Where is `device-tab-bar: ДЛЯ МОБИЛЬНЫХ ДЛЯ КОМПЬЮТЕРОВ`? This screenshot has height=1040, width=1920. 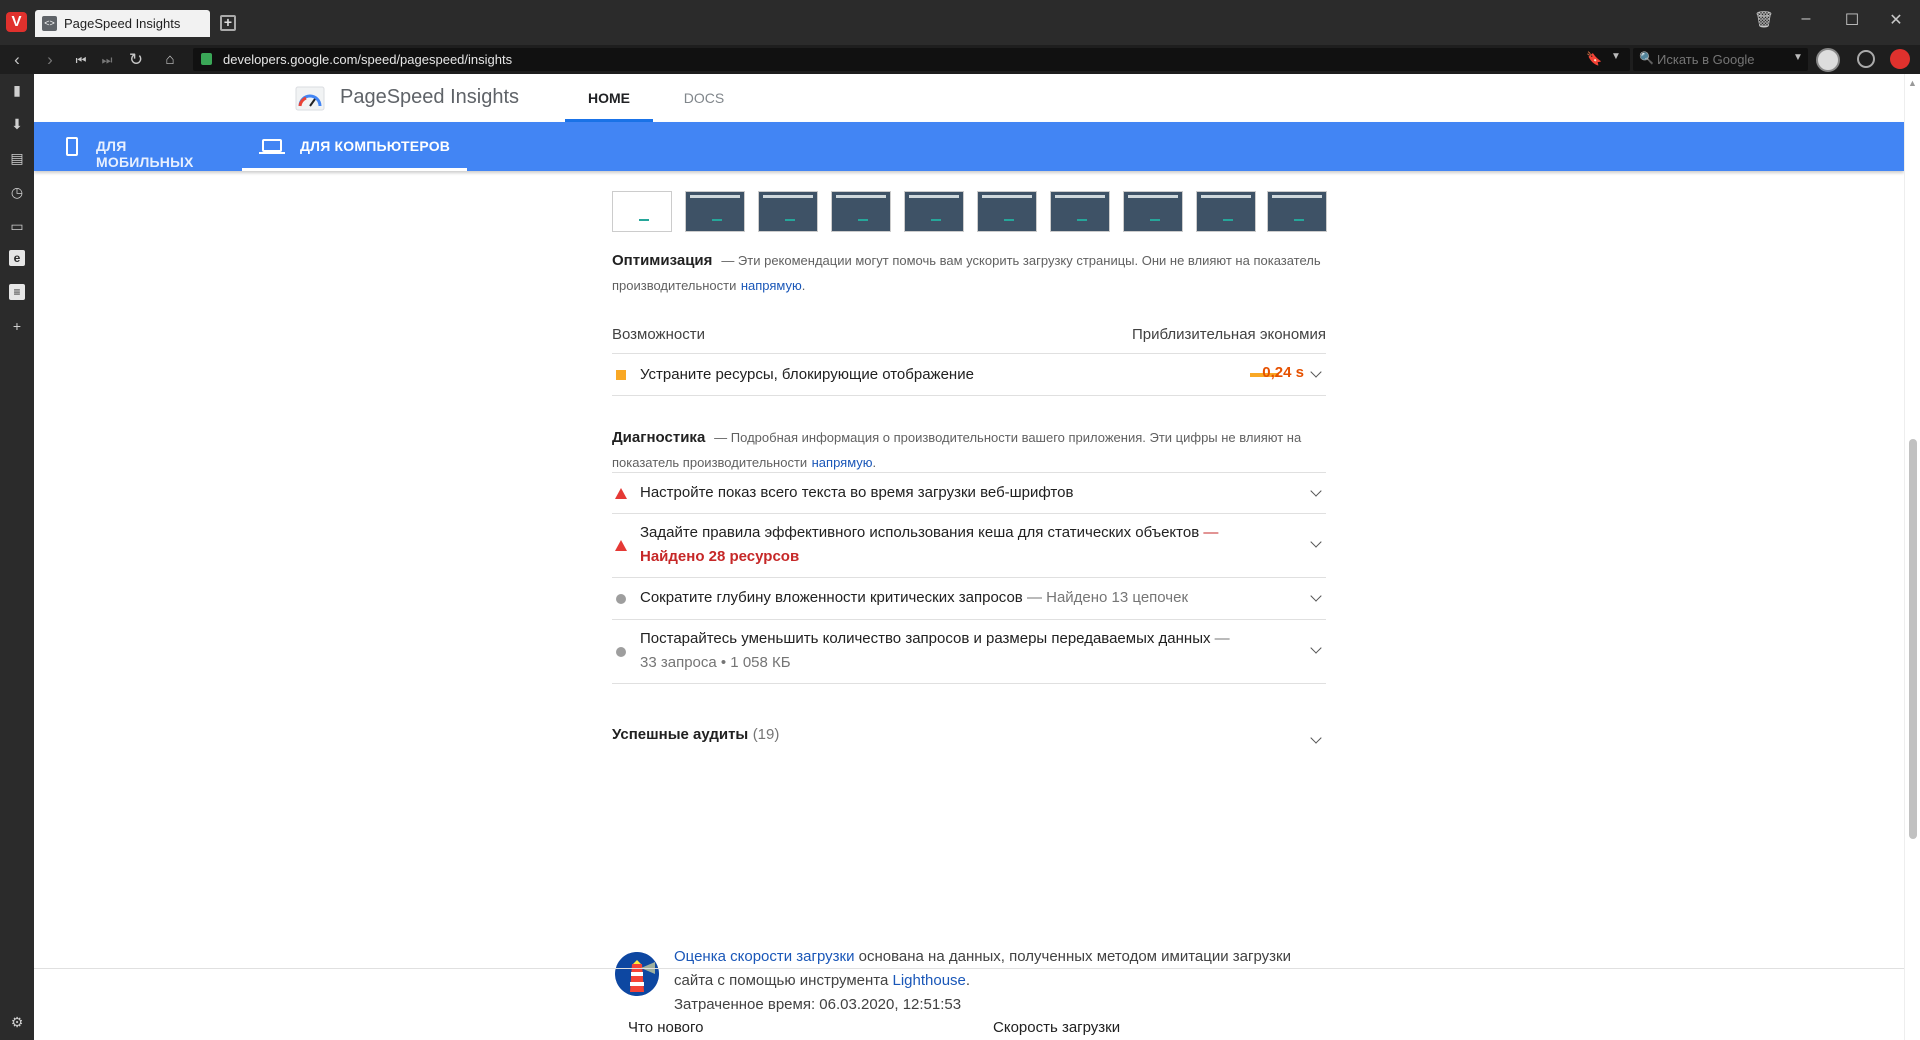
device-tab-bar: ДЛЯ МОБИЛЬНЫХ ДЛЯ КОМПЬЮТЕРОВ is located at coordinates (969, 146).